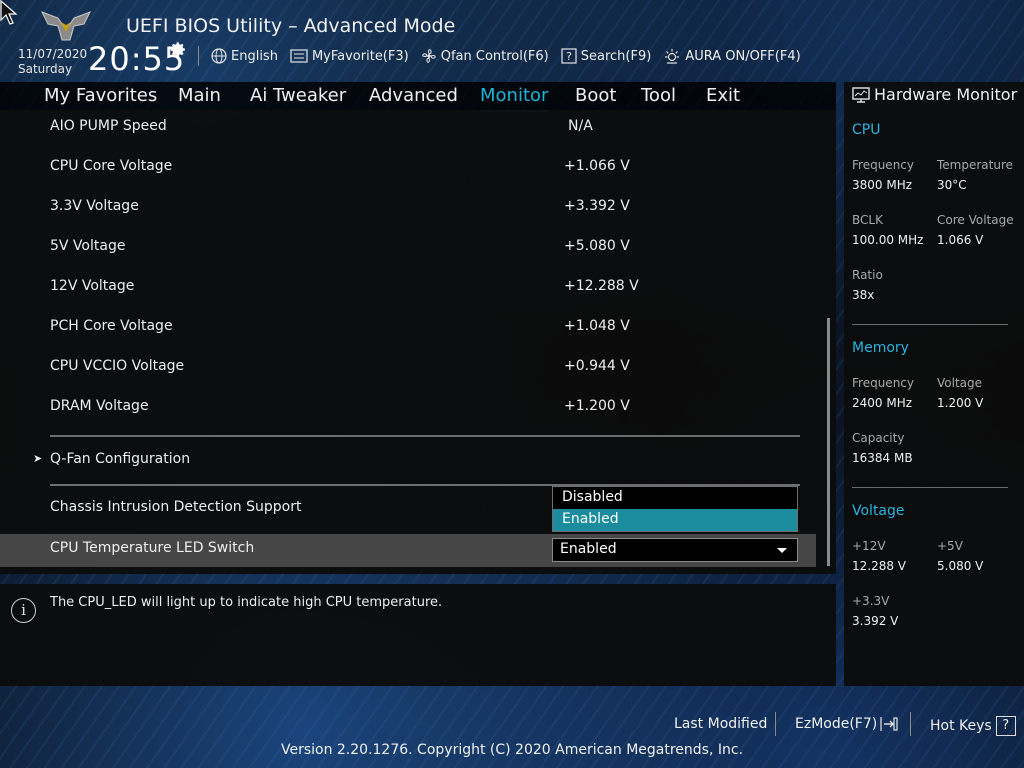 Image resolution: width=1024 pixels, height=768 pixels. Describe the element at coordinates (952, 185) in the screenshot. I see `cpu-temperature-value: 30°C` at that location.